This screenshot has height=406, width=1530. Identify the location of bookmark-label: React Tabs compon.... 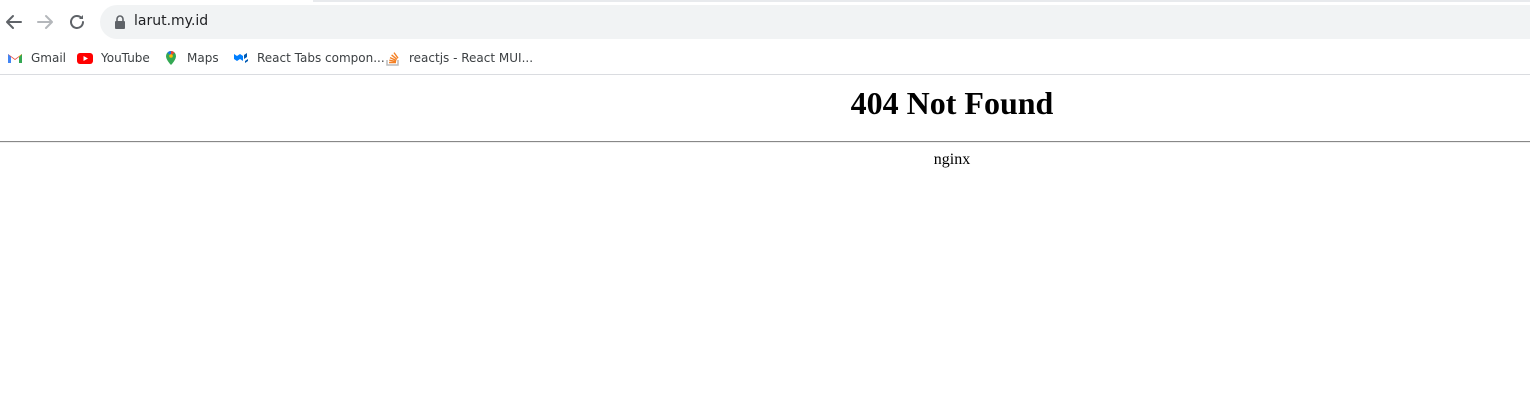
(321, 58).